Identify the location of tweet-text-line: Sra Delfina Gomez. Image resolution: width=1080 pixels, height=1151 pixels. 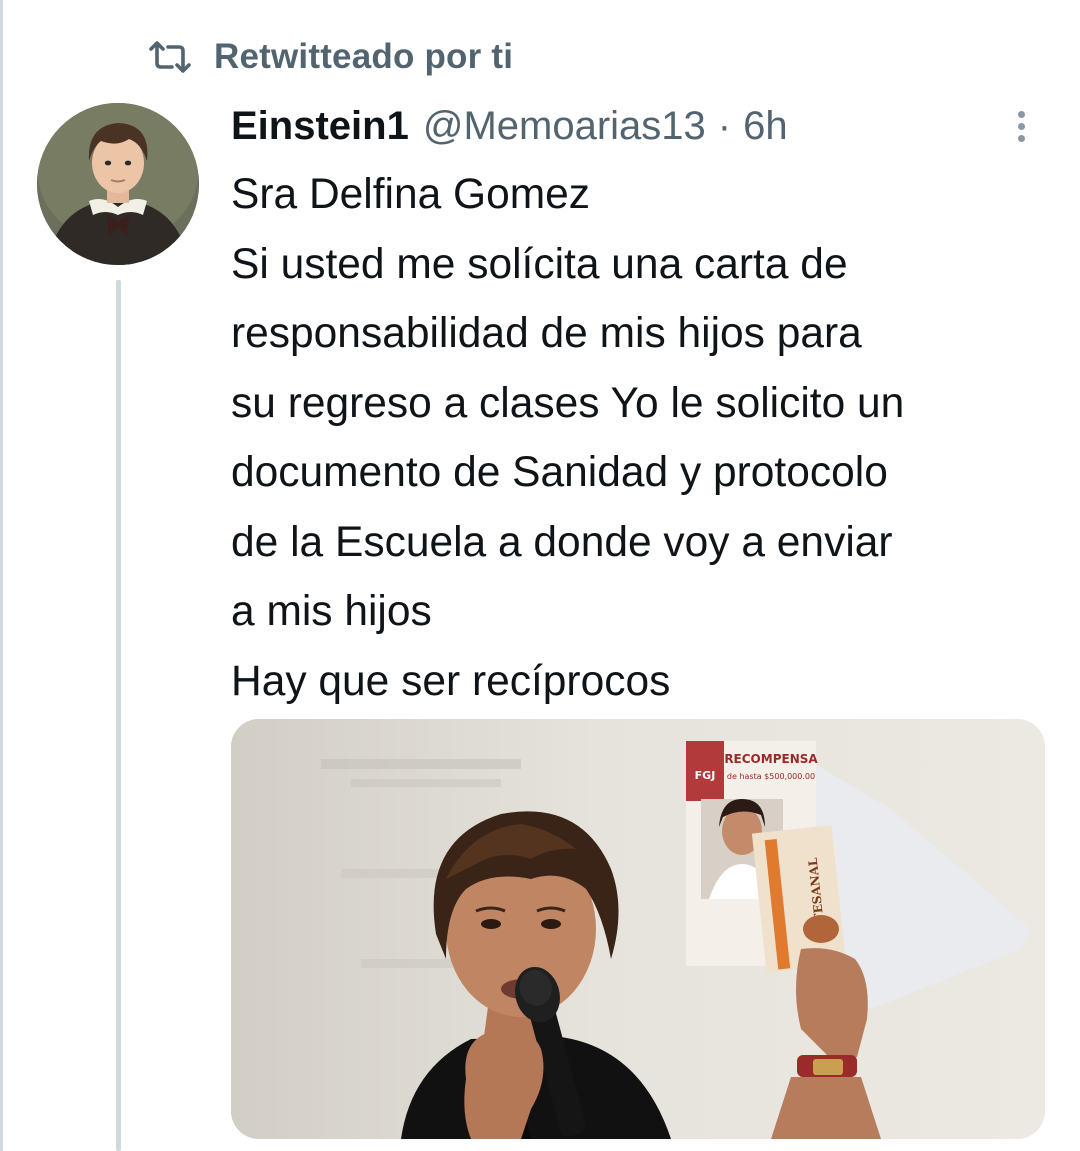
(411, 194).